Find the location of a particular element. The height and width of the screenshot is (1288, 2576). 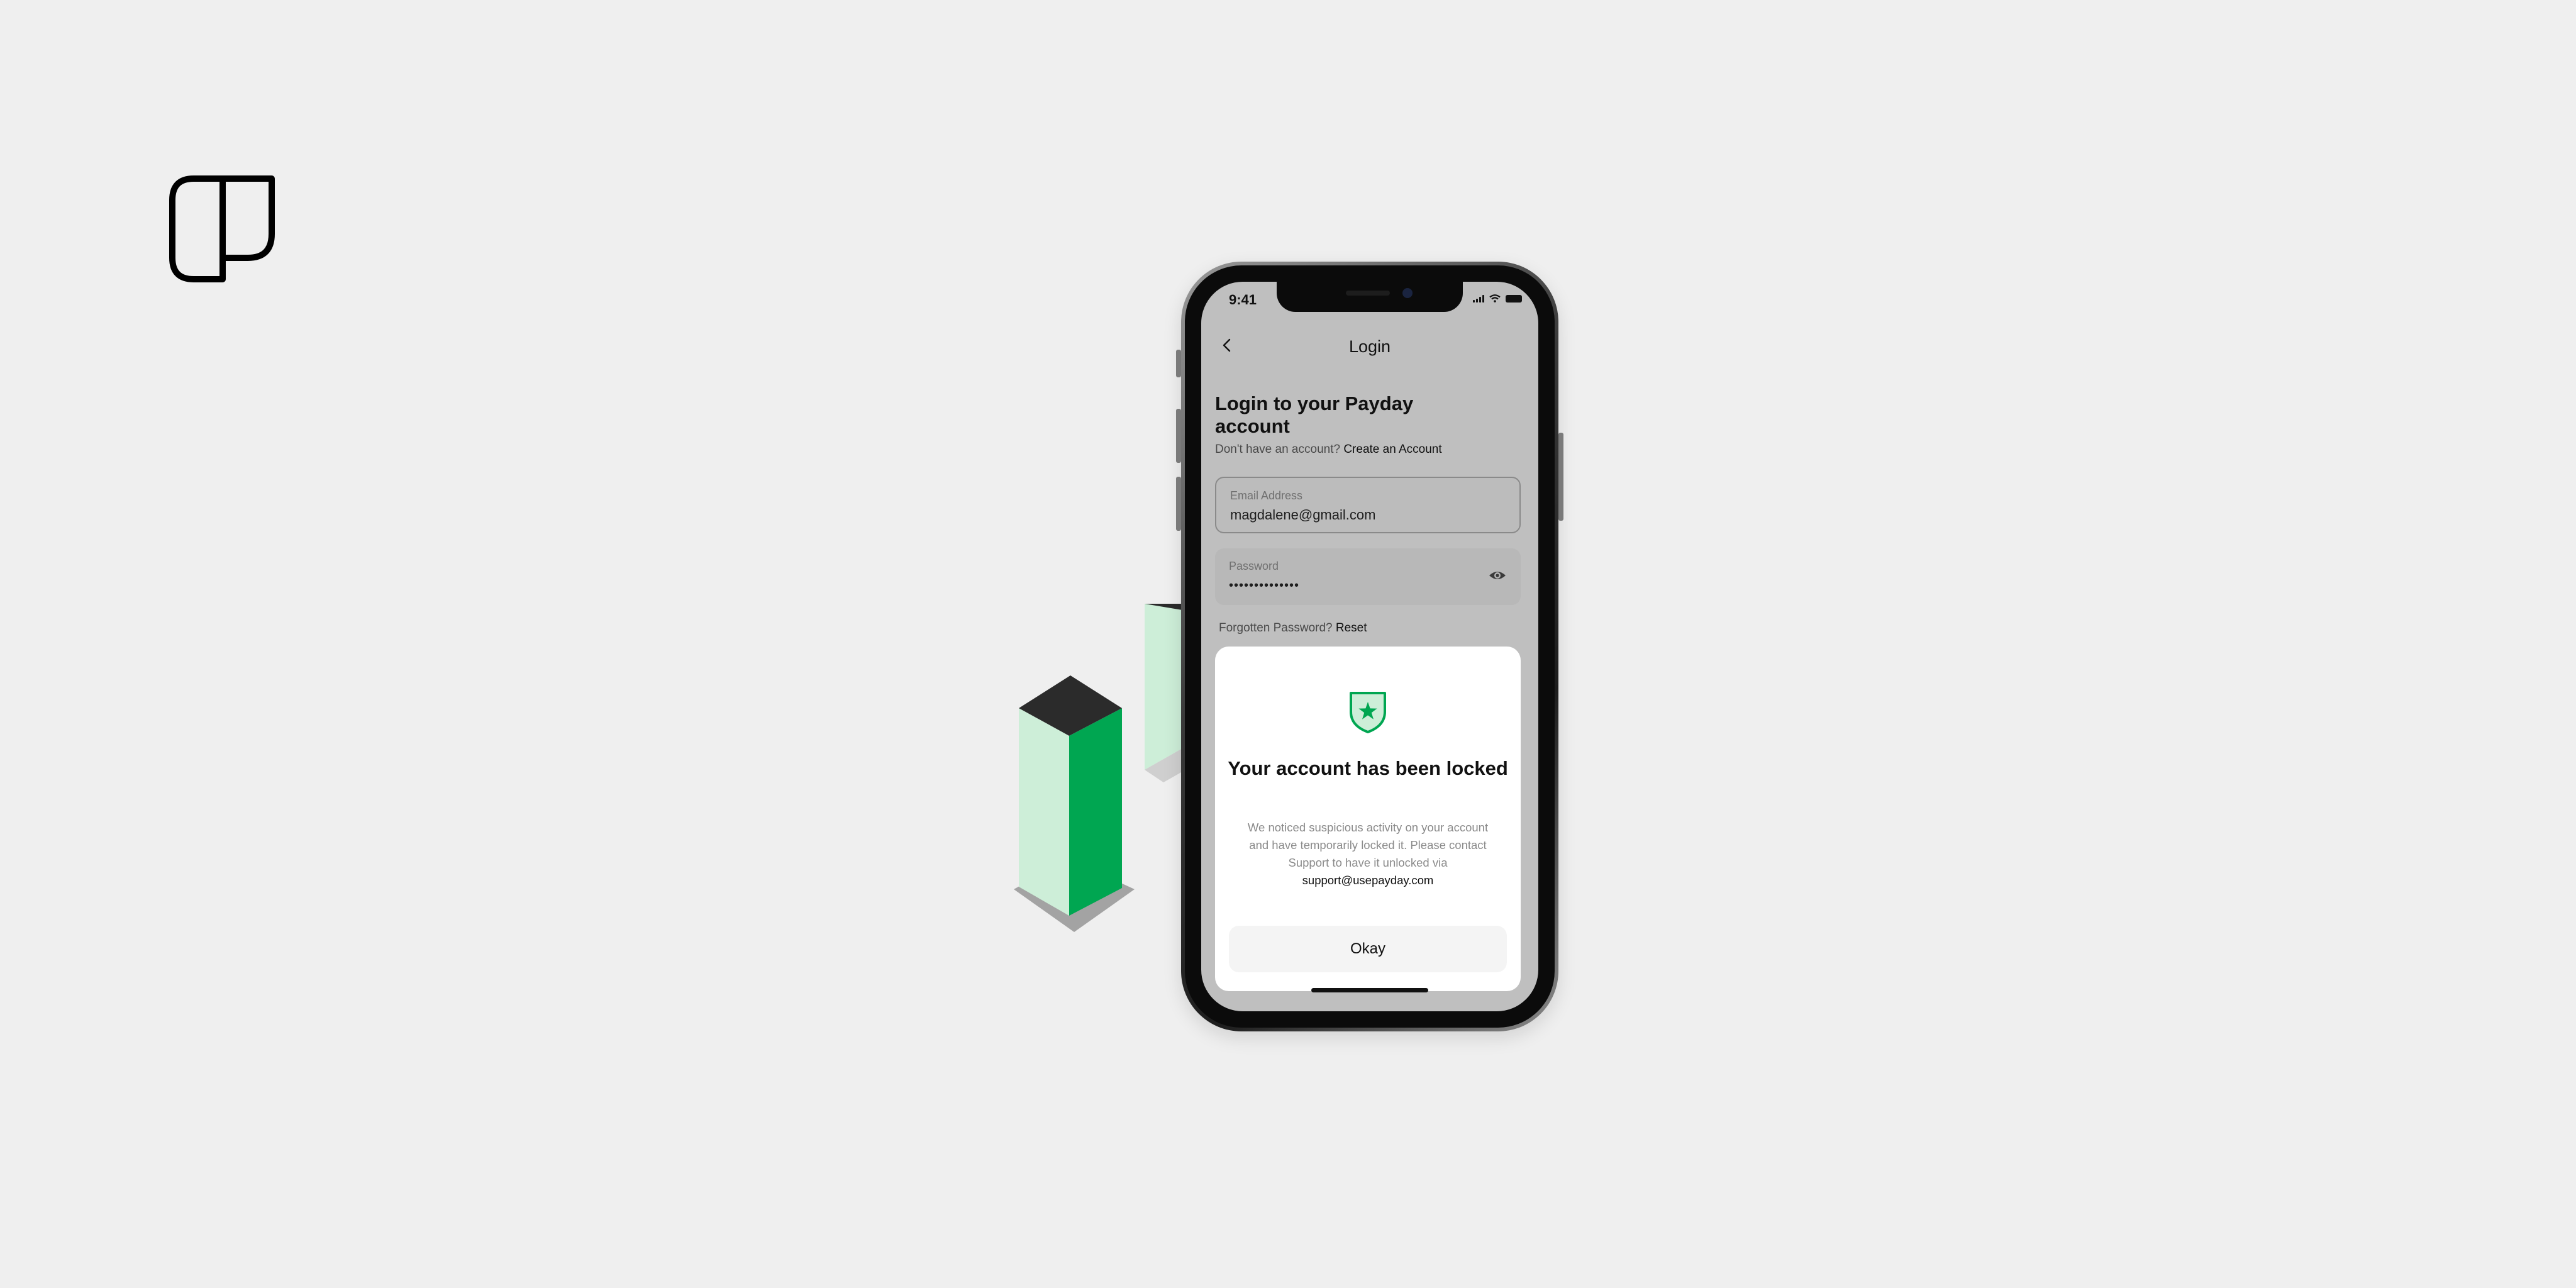

create-account-link: Create an Account is located at coordinates (1392, 449).